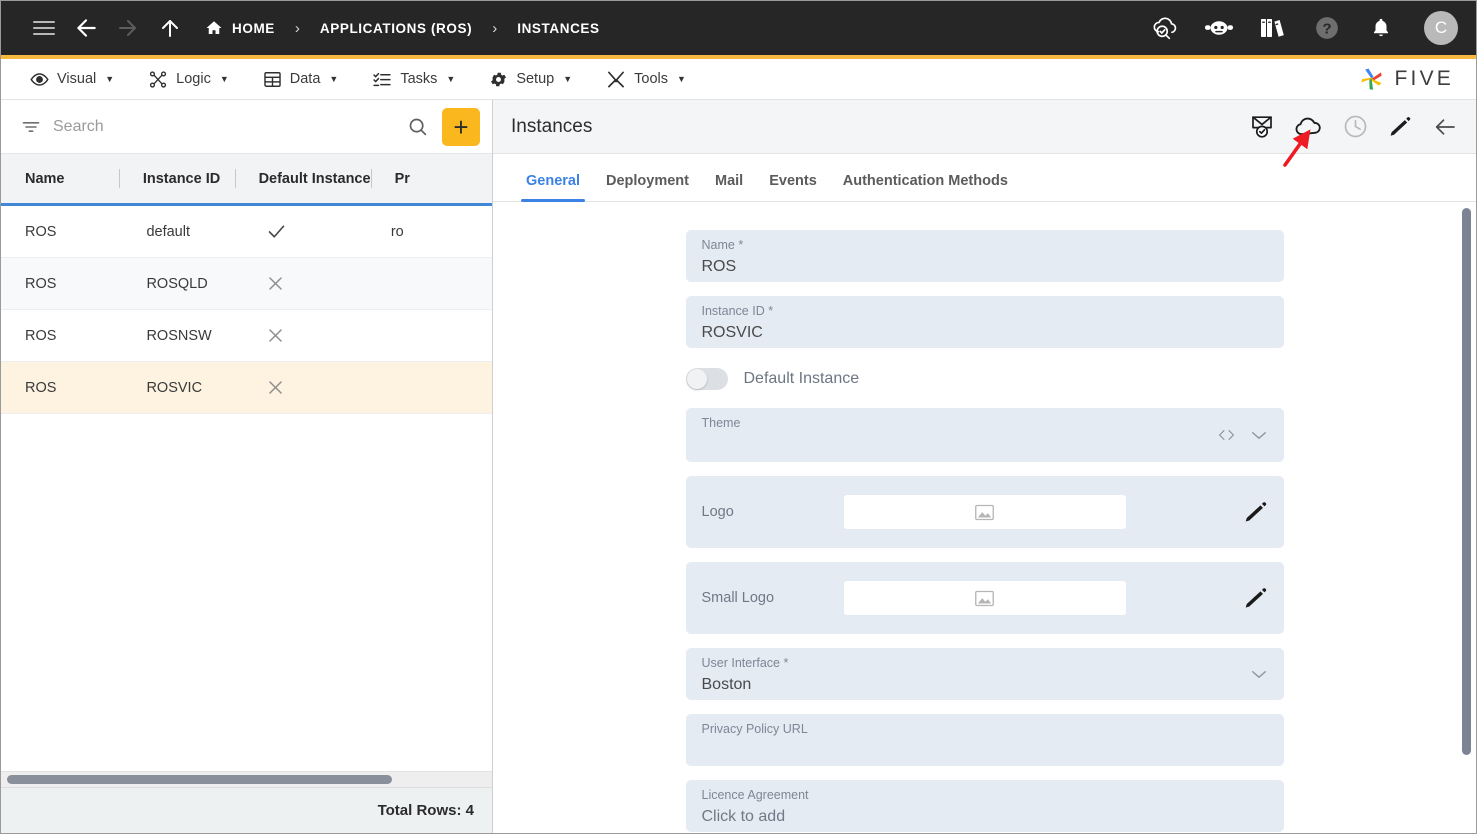  What do you see at coordinates (246, 284) in the screenshot?
I see `table-row: ROS ROSQLD` at bounding box center [246, 284].